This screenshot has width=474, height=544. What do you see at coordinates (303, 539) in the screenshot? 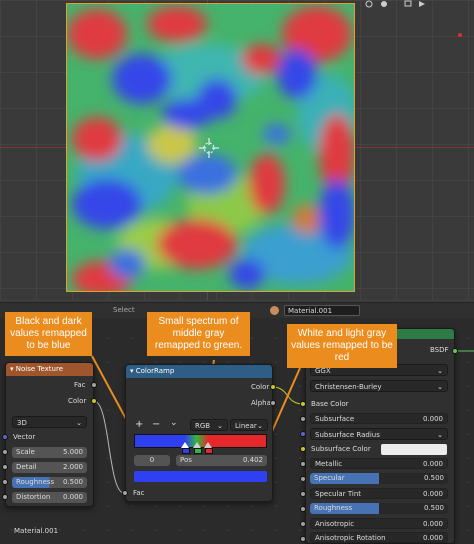
I see `anisotropic-rotation-socket` at bounding box center [303, 539].